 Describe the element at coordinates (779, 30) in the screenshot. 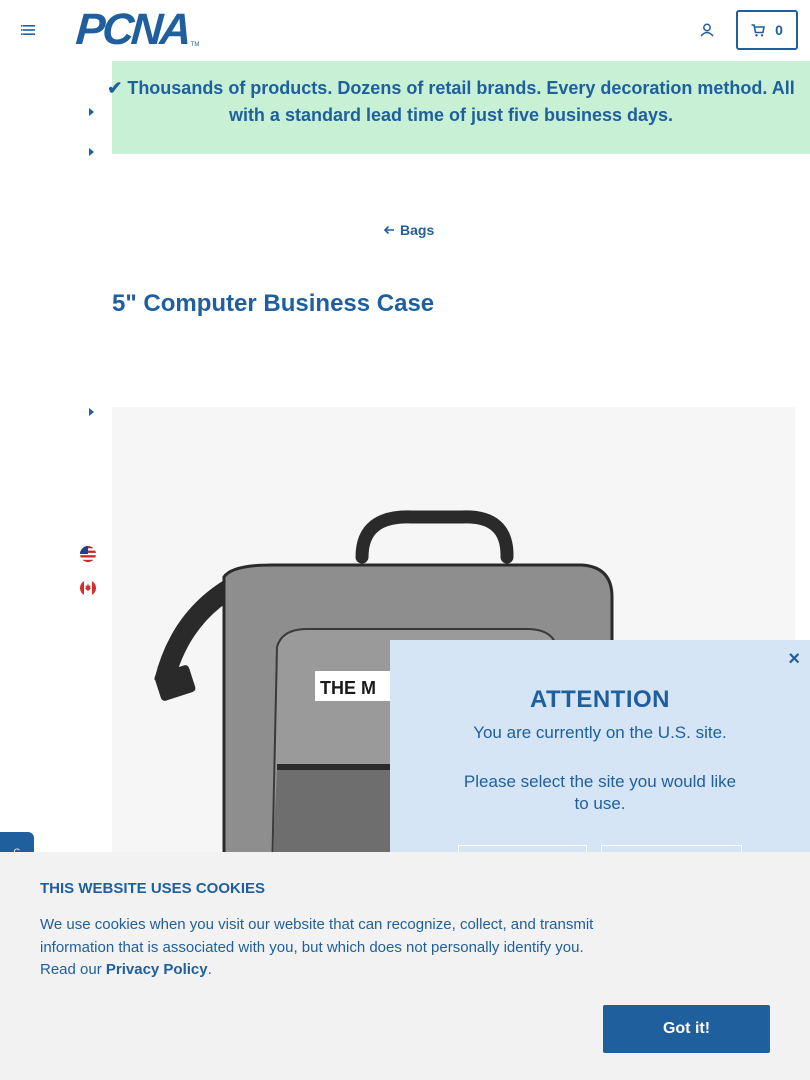

I see `cart-count: 0` at that location.